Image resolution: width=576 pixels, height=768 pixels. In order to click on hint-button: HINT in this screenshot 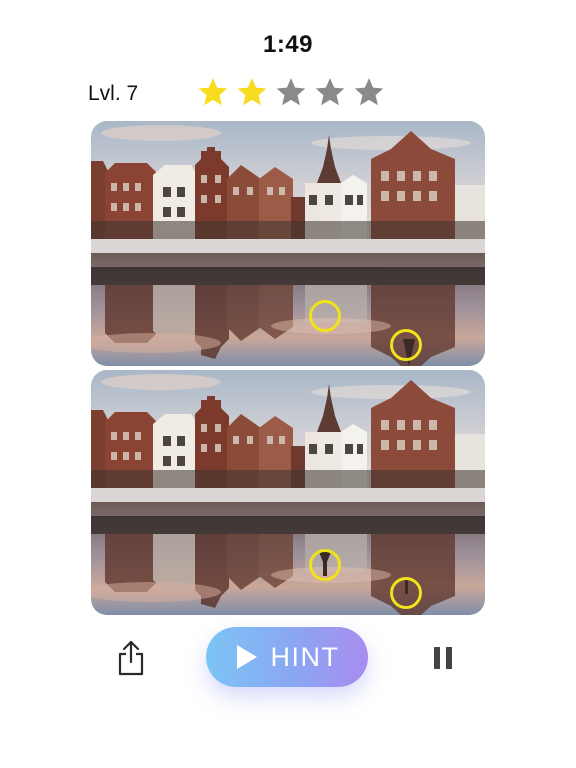, I will do `click(287, 657)`.